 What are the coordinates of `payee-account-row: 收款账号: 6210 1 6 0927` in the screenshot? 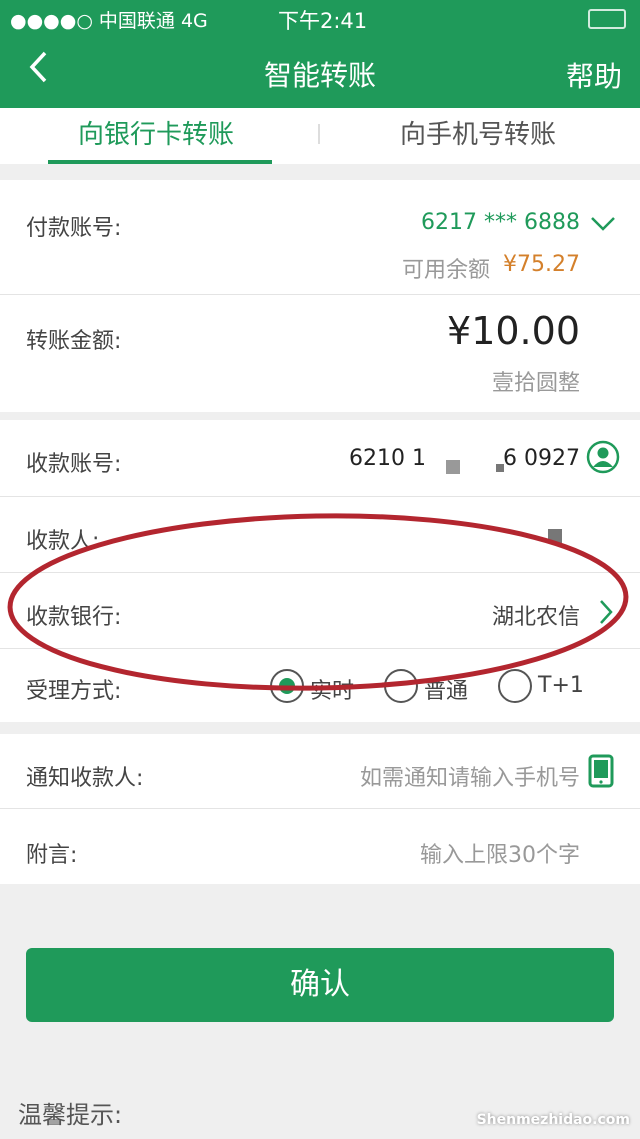 It's located at (320, 458).